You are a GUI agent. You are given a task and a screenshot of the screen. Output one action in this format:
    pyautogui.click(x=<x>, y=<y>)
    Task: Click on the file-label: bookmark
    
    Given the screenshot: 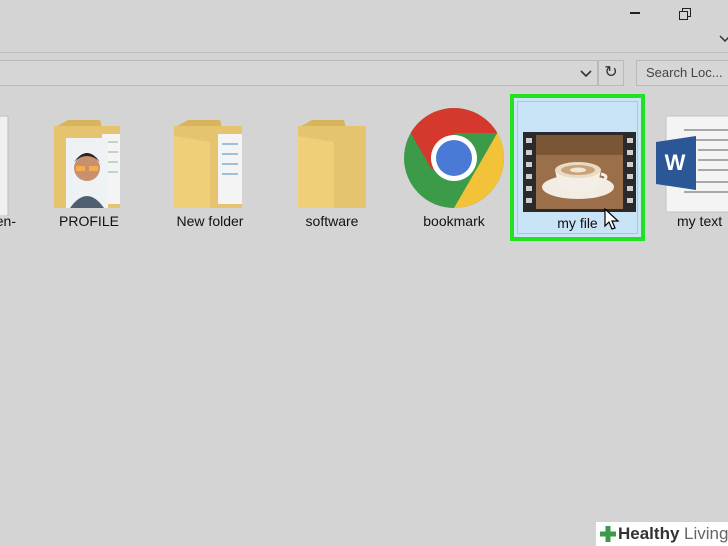 What is the action you would take?
    pyautogui.click(x=454, y=221)
    